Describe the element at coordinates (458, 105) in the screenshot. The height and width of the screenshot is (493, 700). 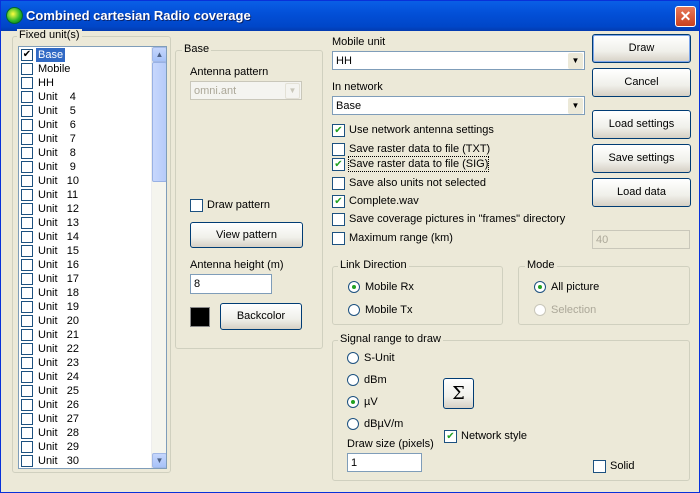
I see `in-network-select: Base ▼` at that location.